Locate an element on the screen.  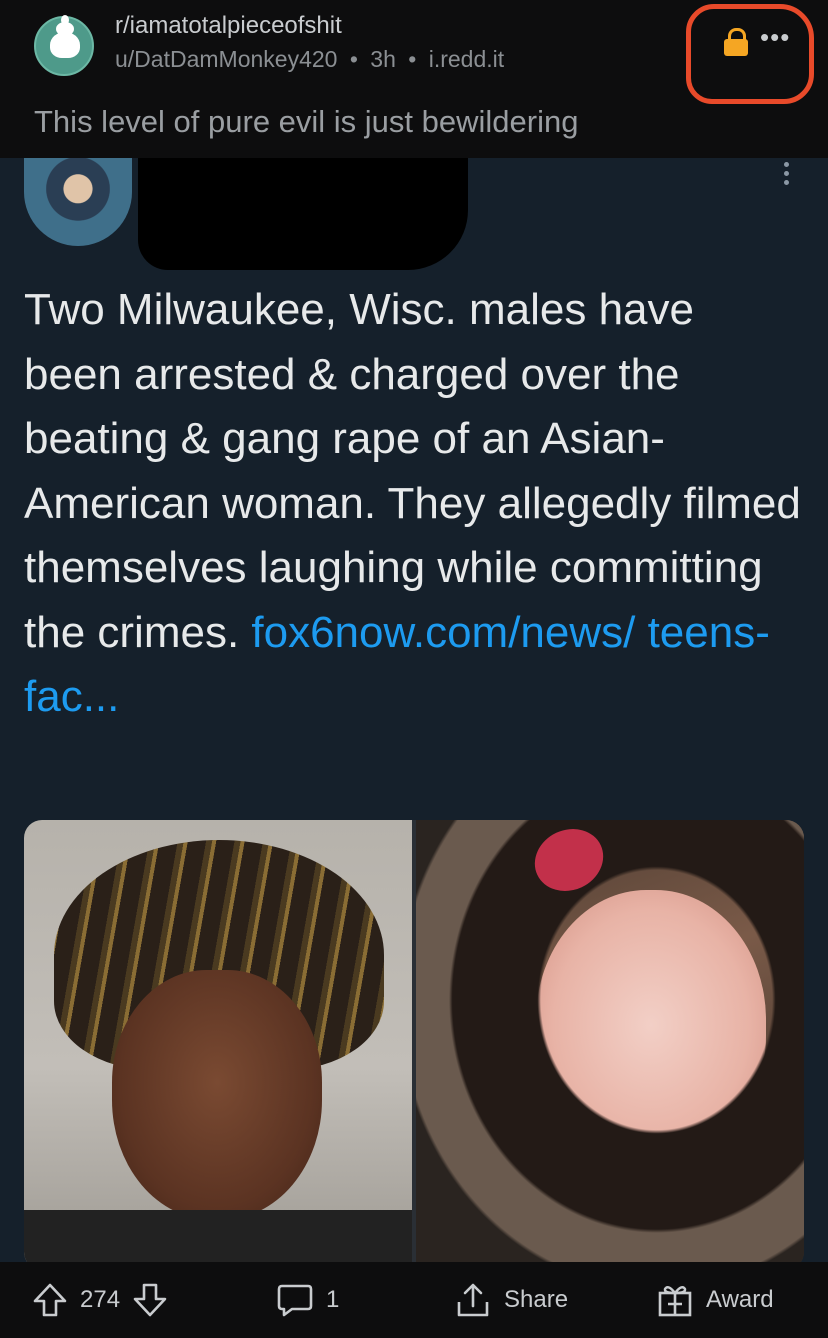
tweet-menu-icon is located at coordinates (787, 174).